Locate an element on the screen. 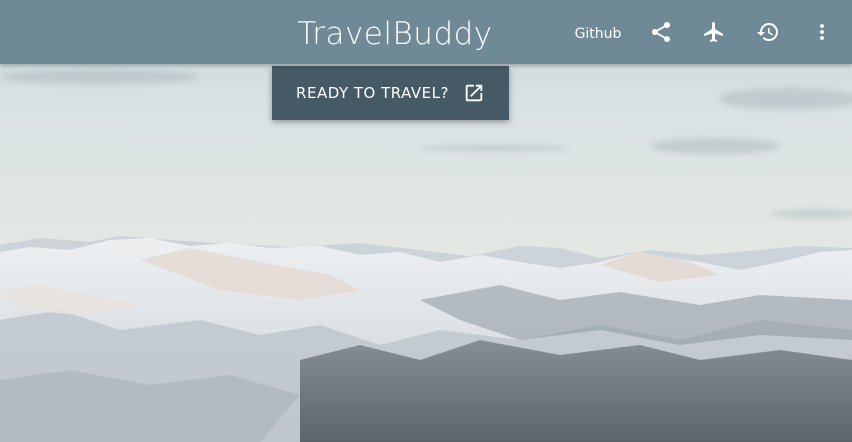 The height and width of the screenshot is (442, 852). more-options-button is located at coordinates (822, 32).